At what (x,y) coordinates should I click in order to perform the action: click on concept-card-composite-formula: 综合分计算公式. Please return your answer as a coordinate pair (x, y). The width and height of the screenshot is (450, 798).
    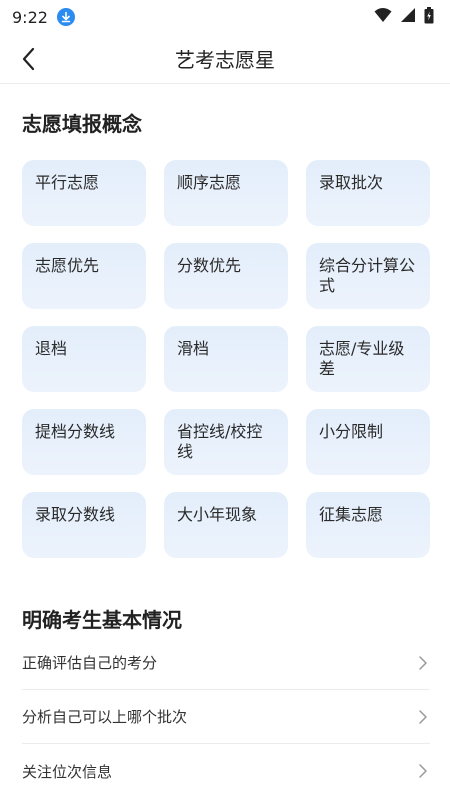
    Looking at the image, I should click on (368, 276).